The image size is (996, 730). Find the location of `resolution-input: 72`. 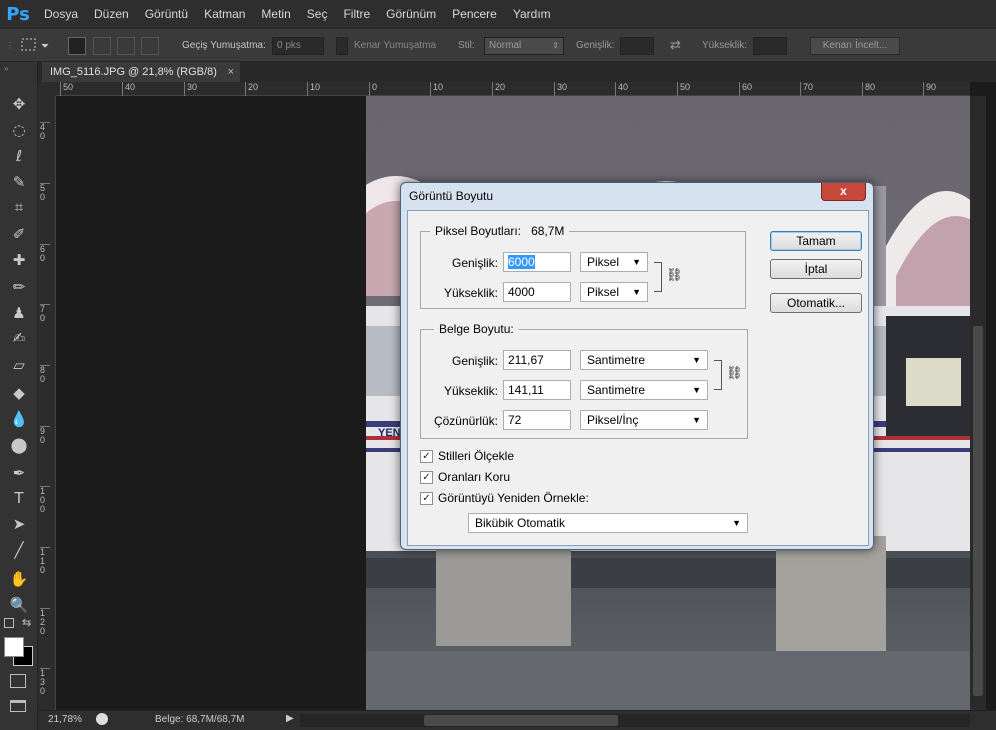

resolution-input: 72 is located at coordinates (537, 420).